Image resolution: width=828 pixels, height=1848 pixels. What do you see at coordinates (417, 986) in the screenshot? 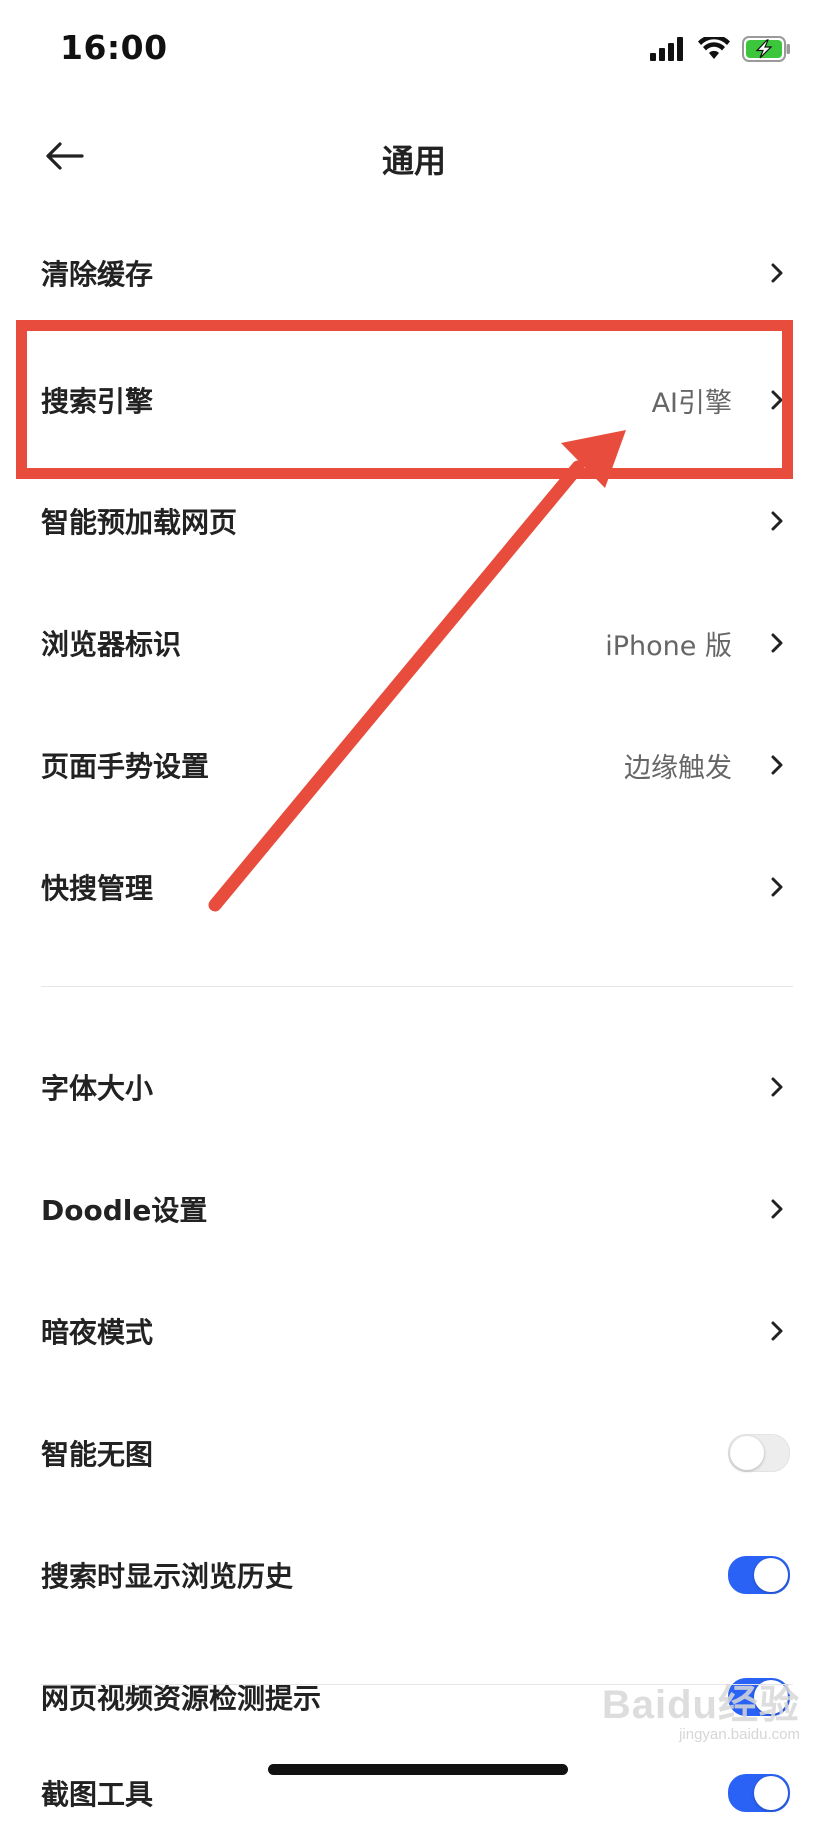
I see `section-divider` at bounding box center [417, 986].